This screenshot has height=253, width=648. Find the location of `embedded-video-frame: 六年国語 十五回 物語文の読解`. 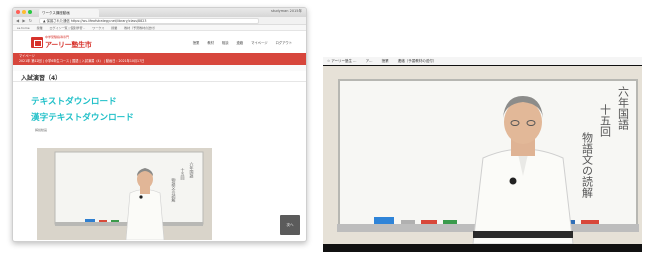

embedded-video-frame: 六年国語 十五回 物語文の読解 is located at coordinates (124, 194).